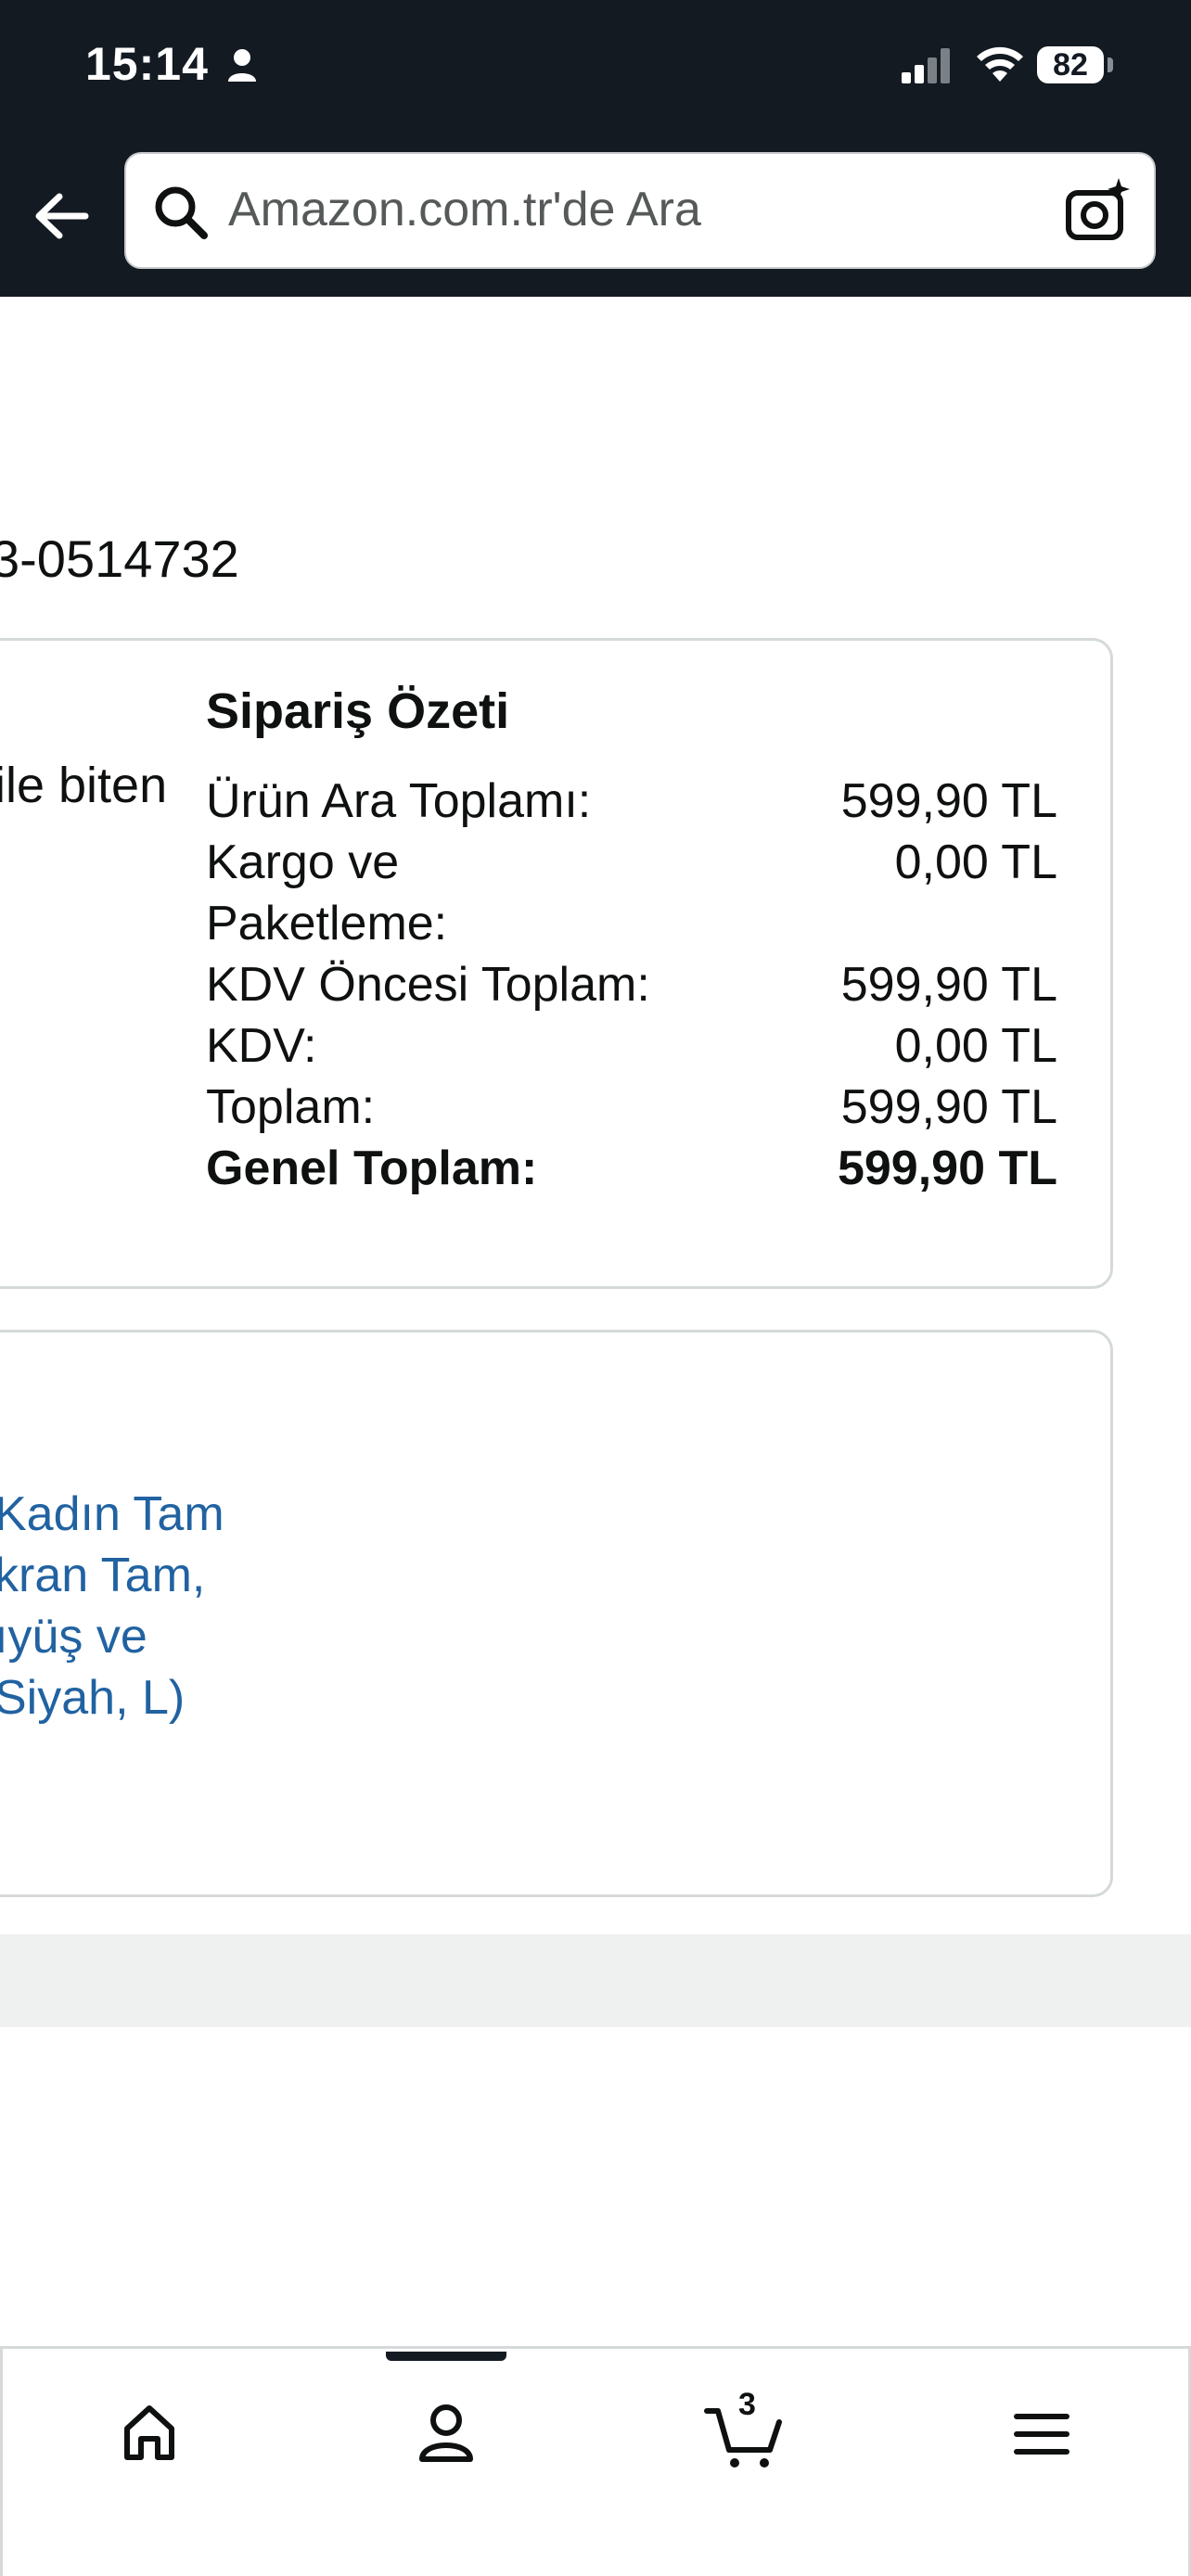 The image size is (1191, 2576). Describe the element at coordinates (747, 2405) in the screenshot. I see `cart-count-badge: 3` at that location.